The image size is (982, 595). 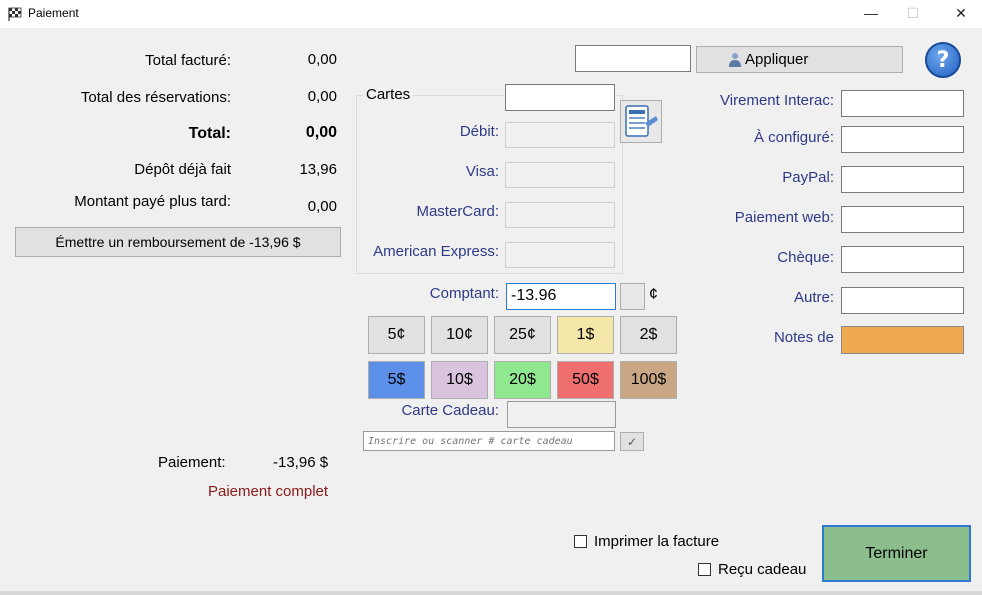 What do you see at coordinates (489, 441) in the screenshot?
I see `gift-card-number-input` at bounding box center [489, 441].